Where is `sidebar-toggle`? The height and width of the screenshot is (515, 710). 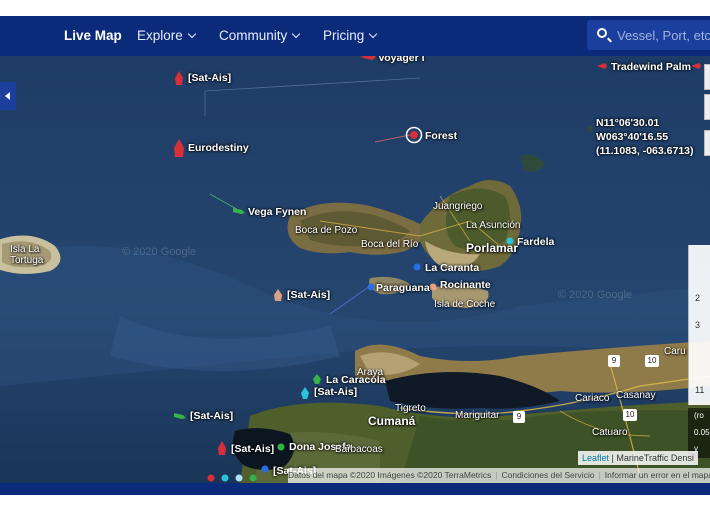 sidebar-toggle is located at coordinates (8, 96).